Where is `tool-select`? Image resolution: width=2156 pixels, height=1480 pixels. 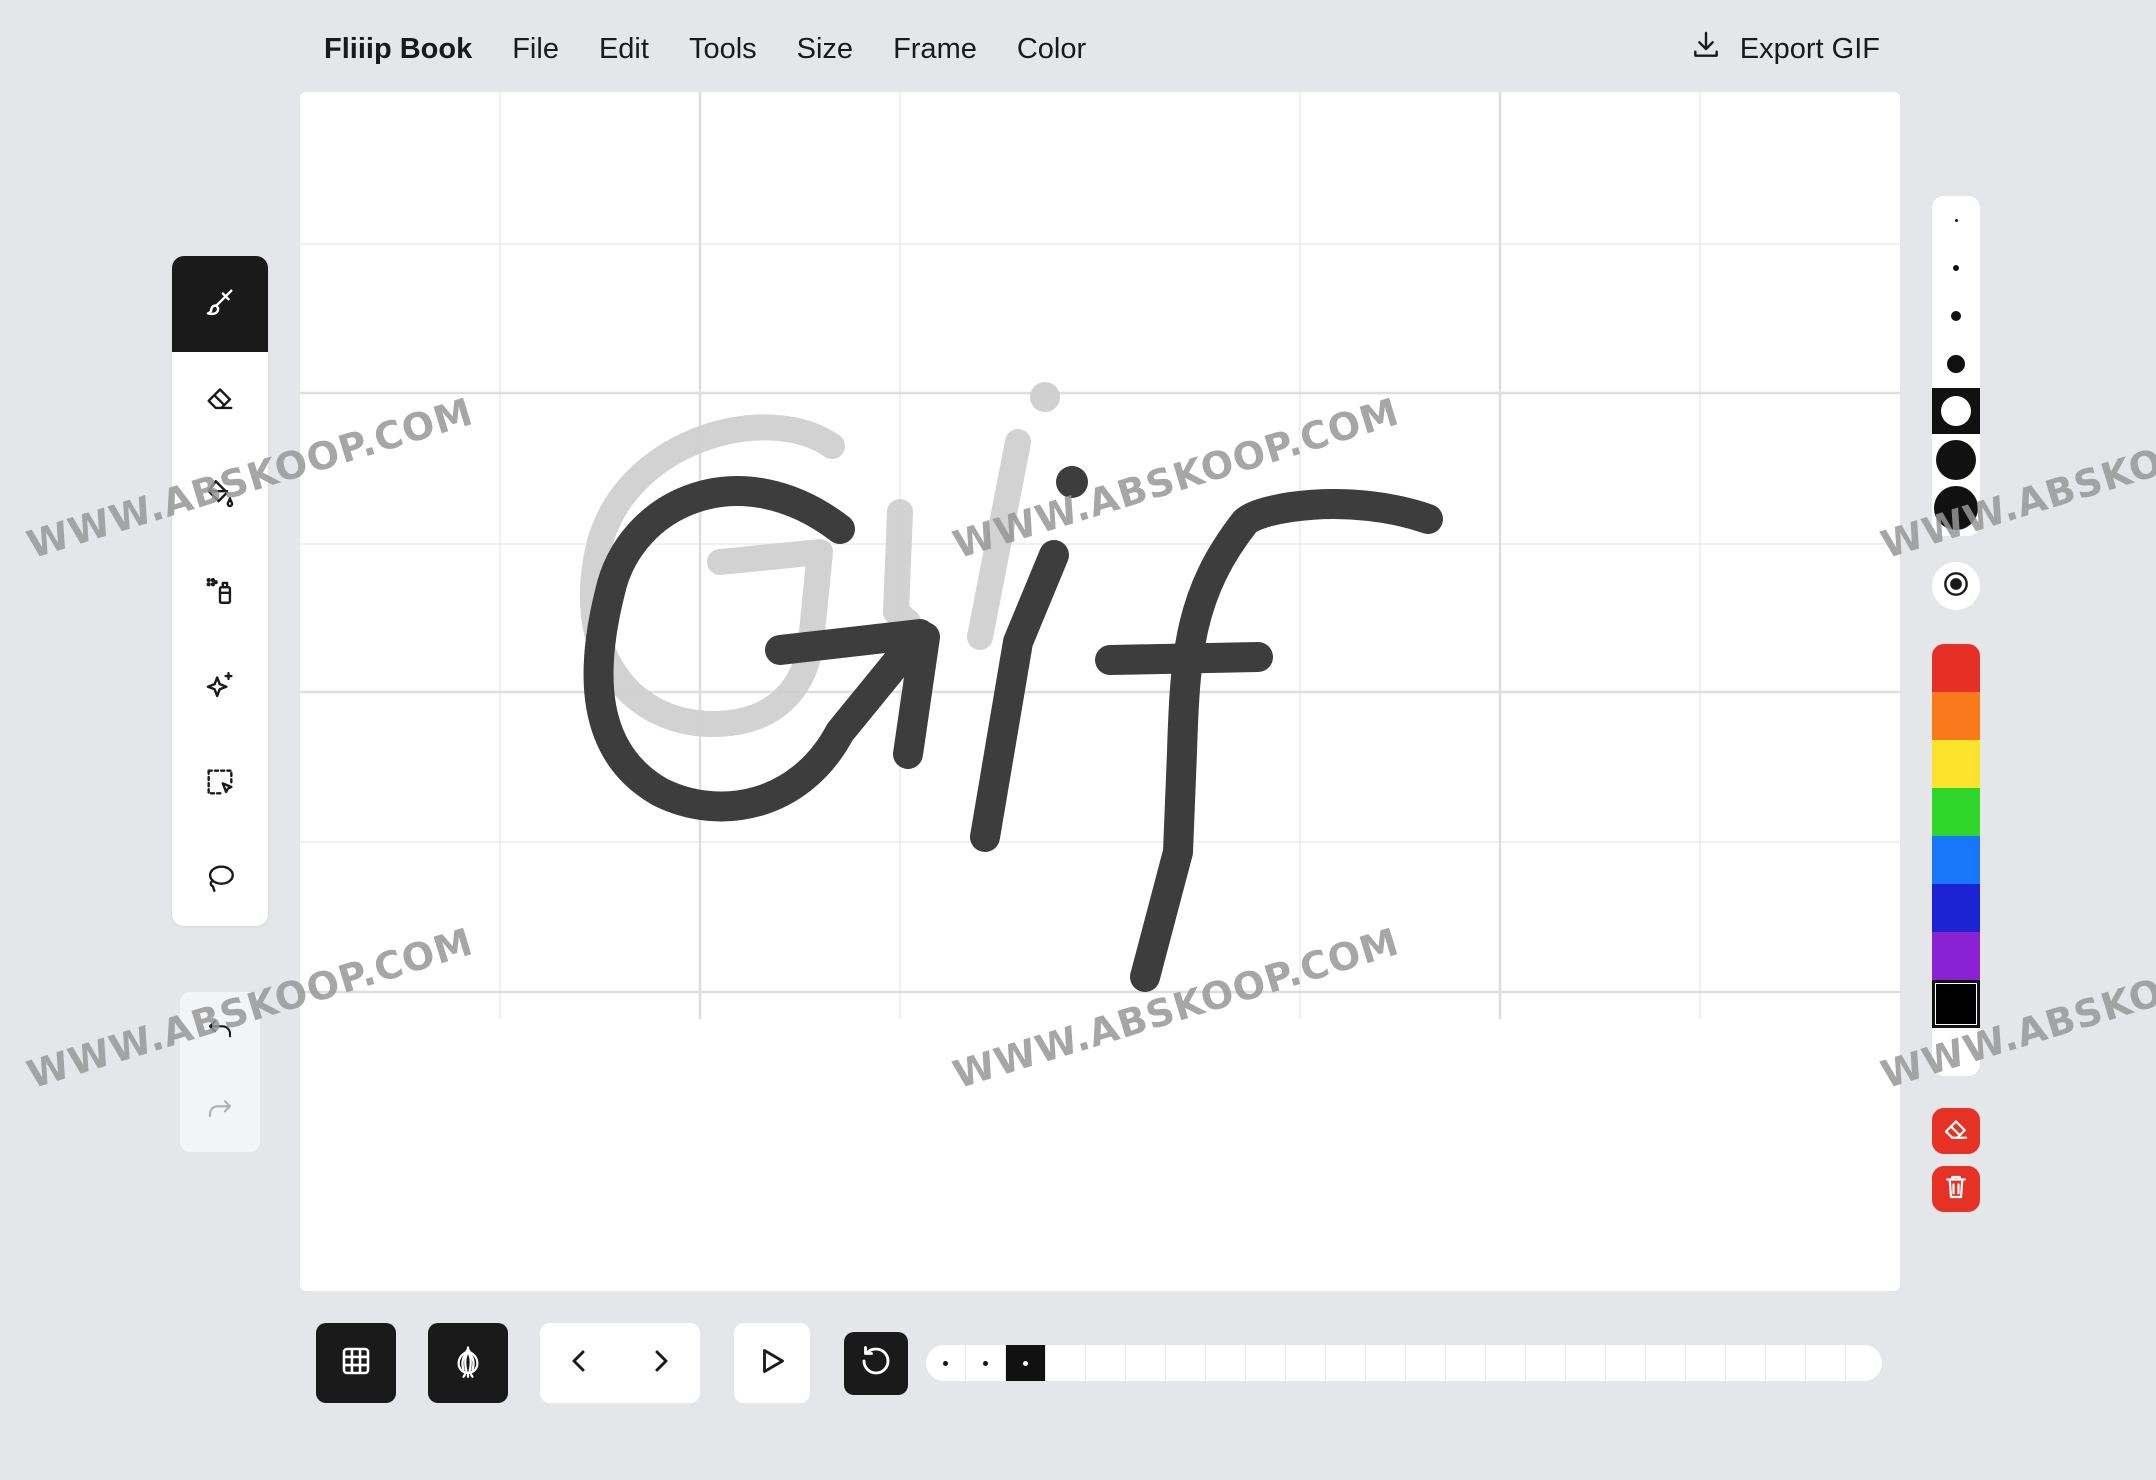 tool-select is located at coordinates (220, 784).